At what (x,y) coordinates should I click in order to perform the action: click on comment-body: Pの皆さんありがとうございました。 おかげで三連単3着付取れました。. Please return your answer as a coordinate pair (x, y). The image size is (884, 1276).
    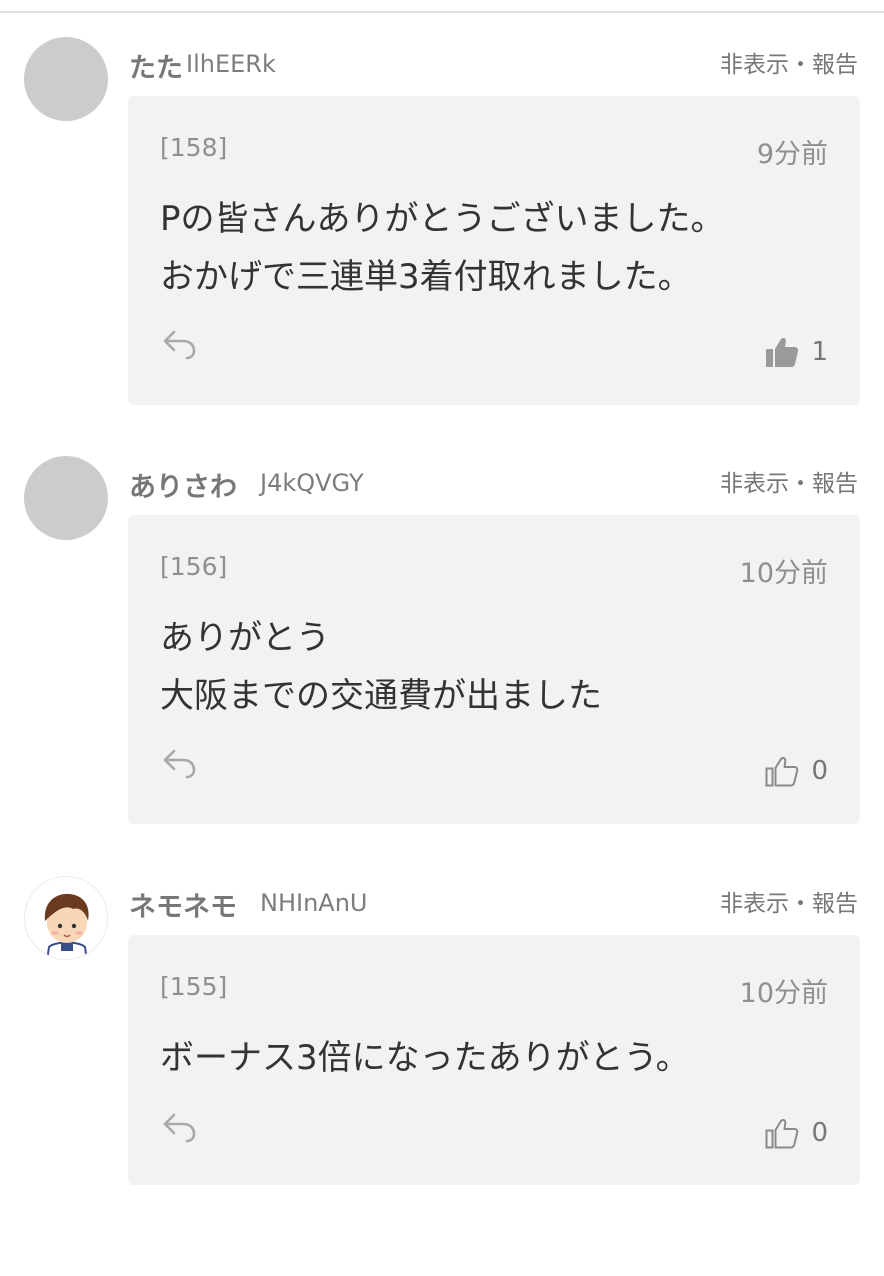
    Looking at the image, I should click on (500, 248).